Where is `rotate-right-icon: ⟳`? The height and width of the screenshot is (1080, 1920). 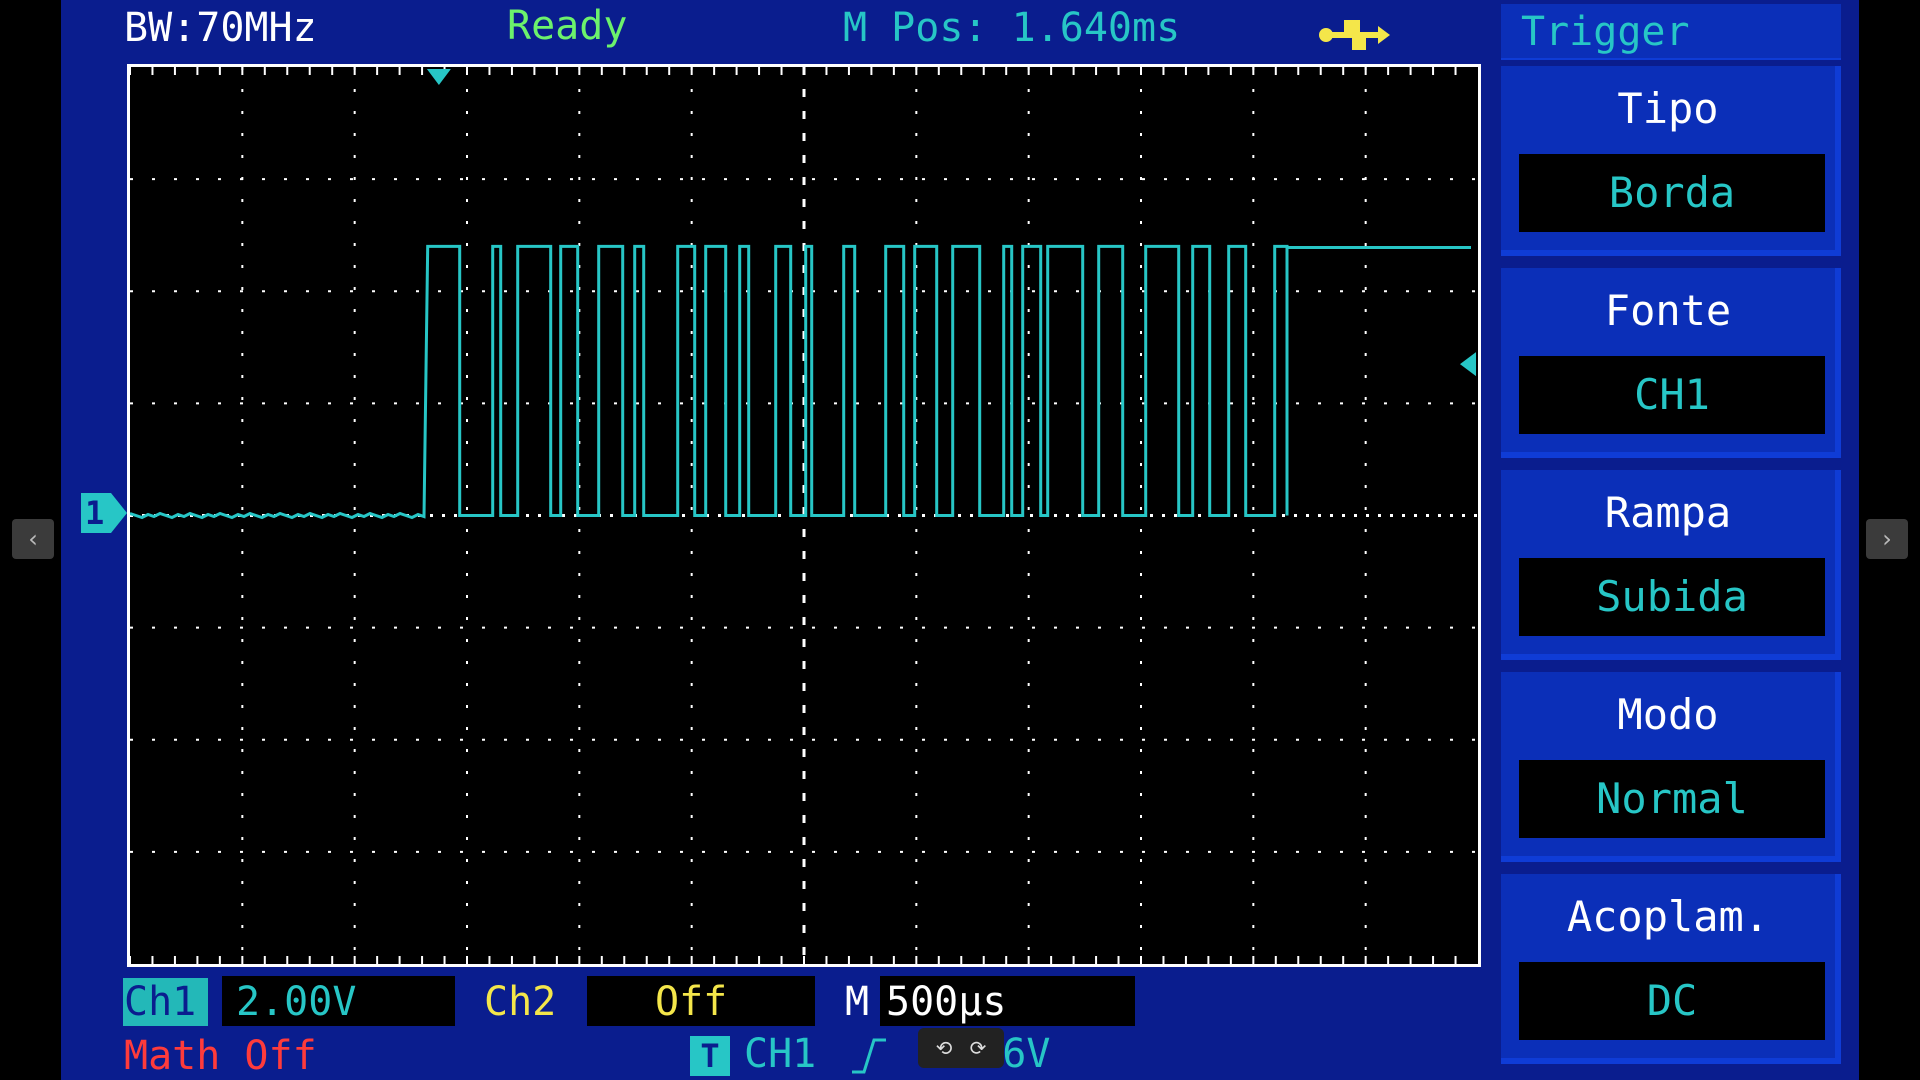
rotate-right-icon: ⟳ is located at coordinates (978, 1048).